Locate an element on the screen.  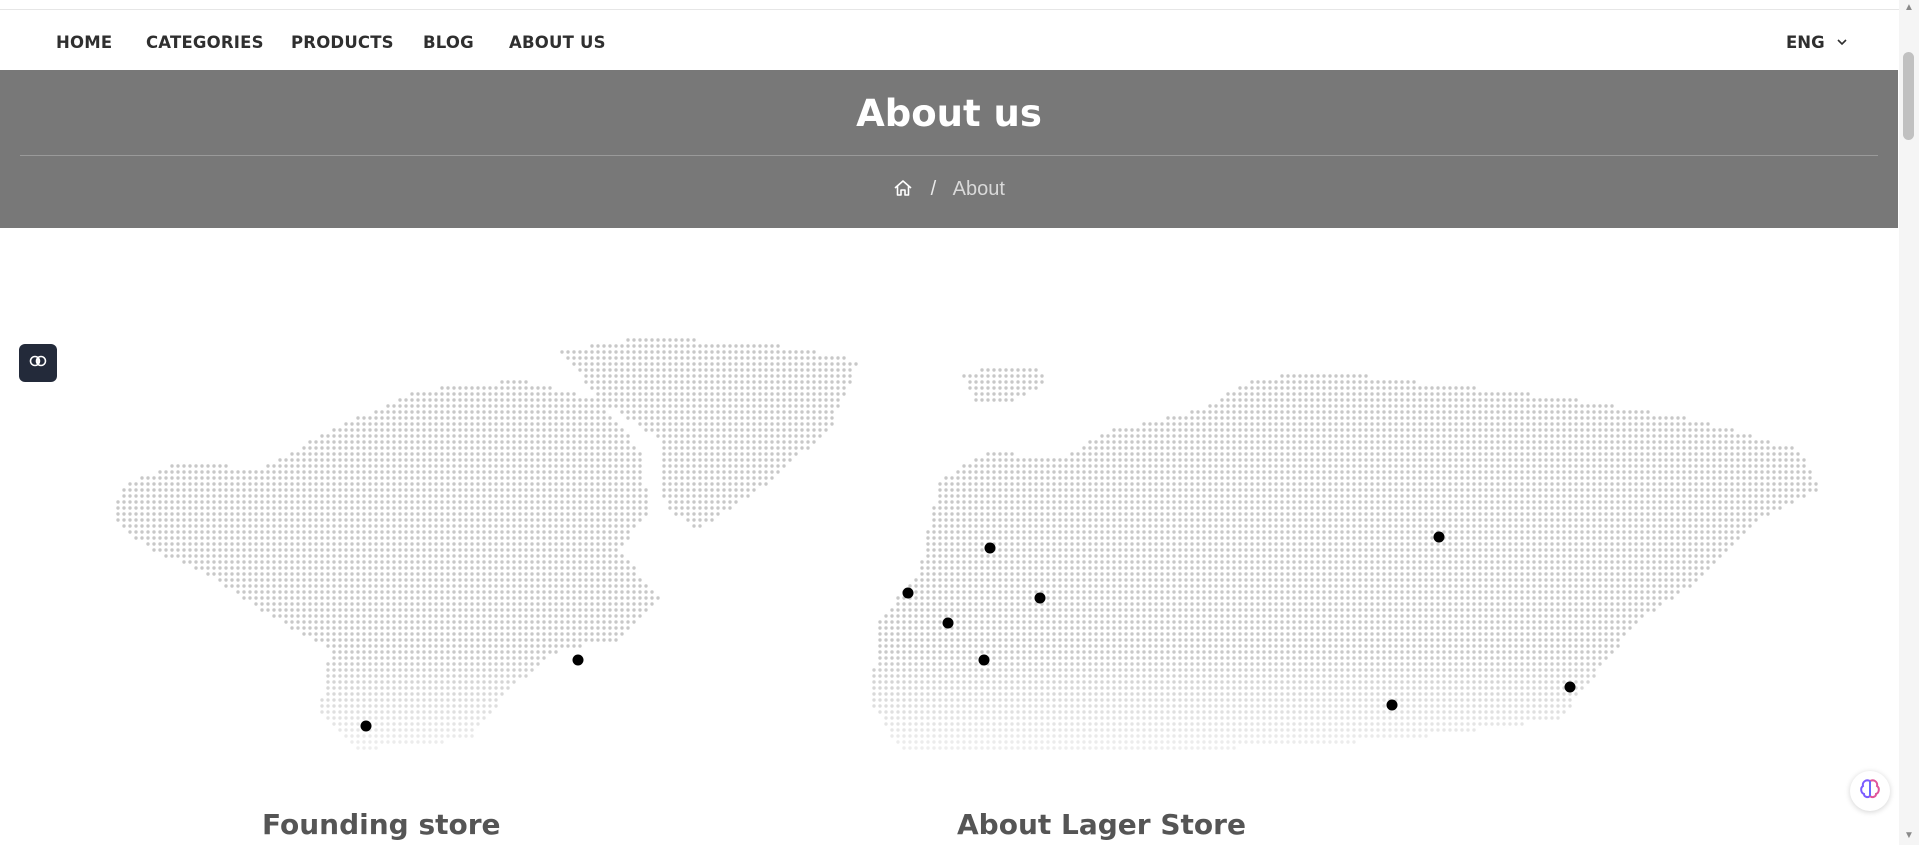
scroll-up-arrow: ▲ is located at coordinates (1909, 7).